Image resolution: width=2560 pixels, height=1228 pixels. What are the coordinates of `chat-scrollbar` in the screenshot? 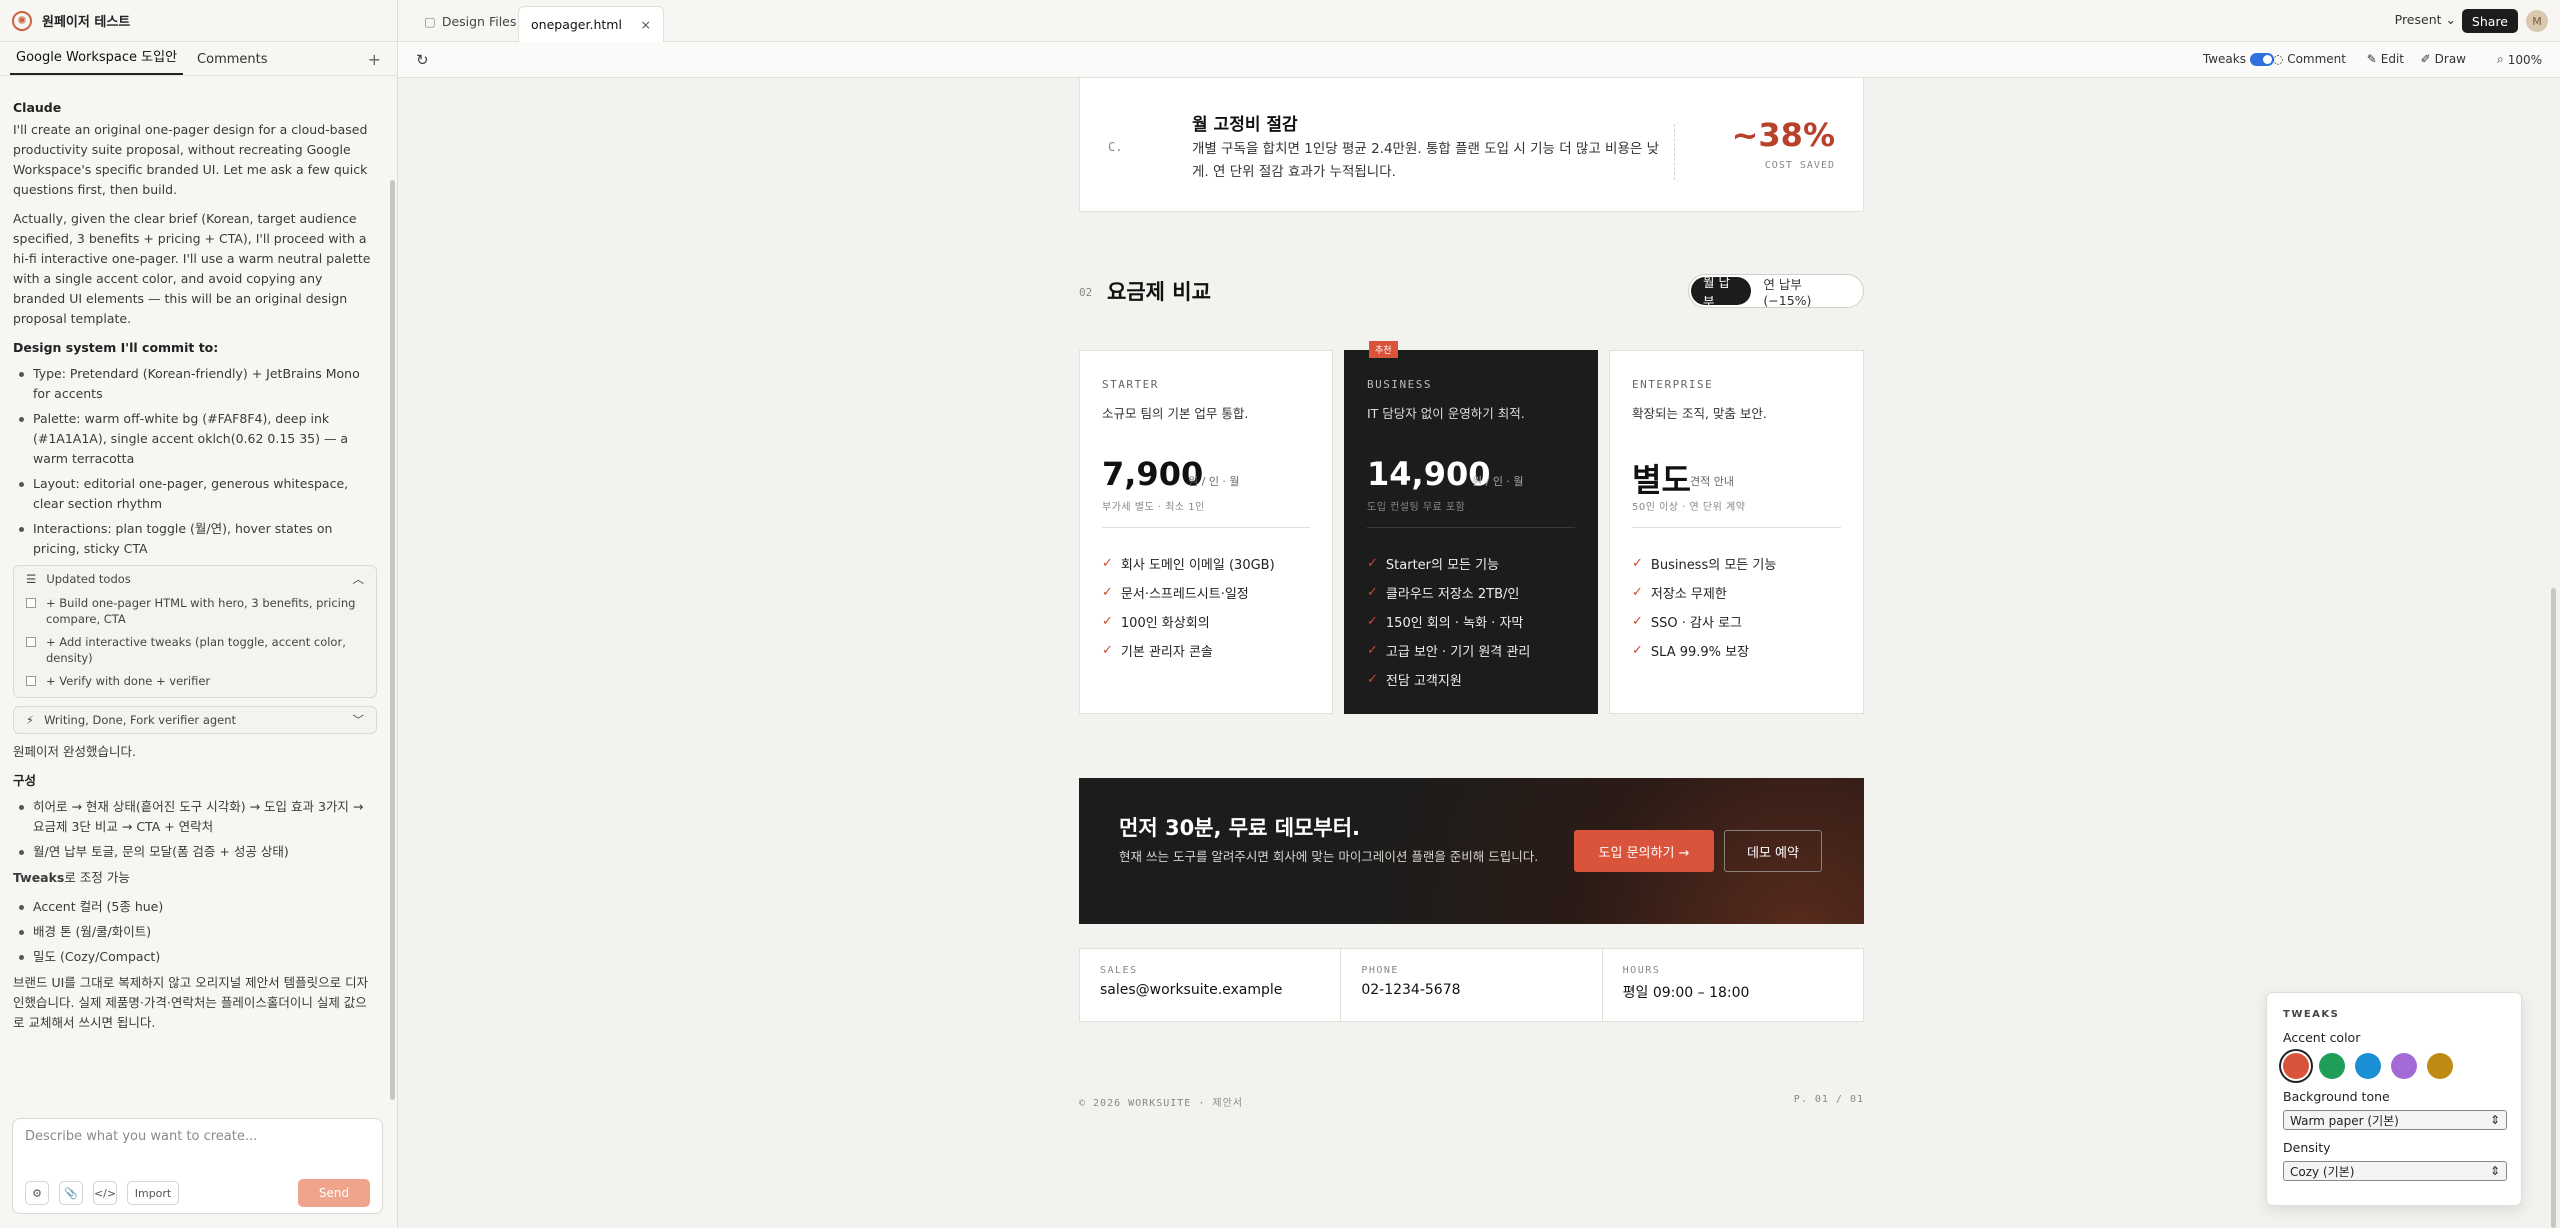 It's located at (392, 640).